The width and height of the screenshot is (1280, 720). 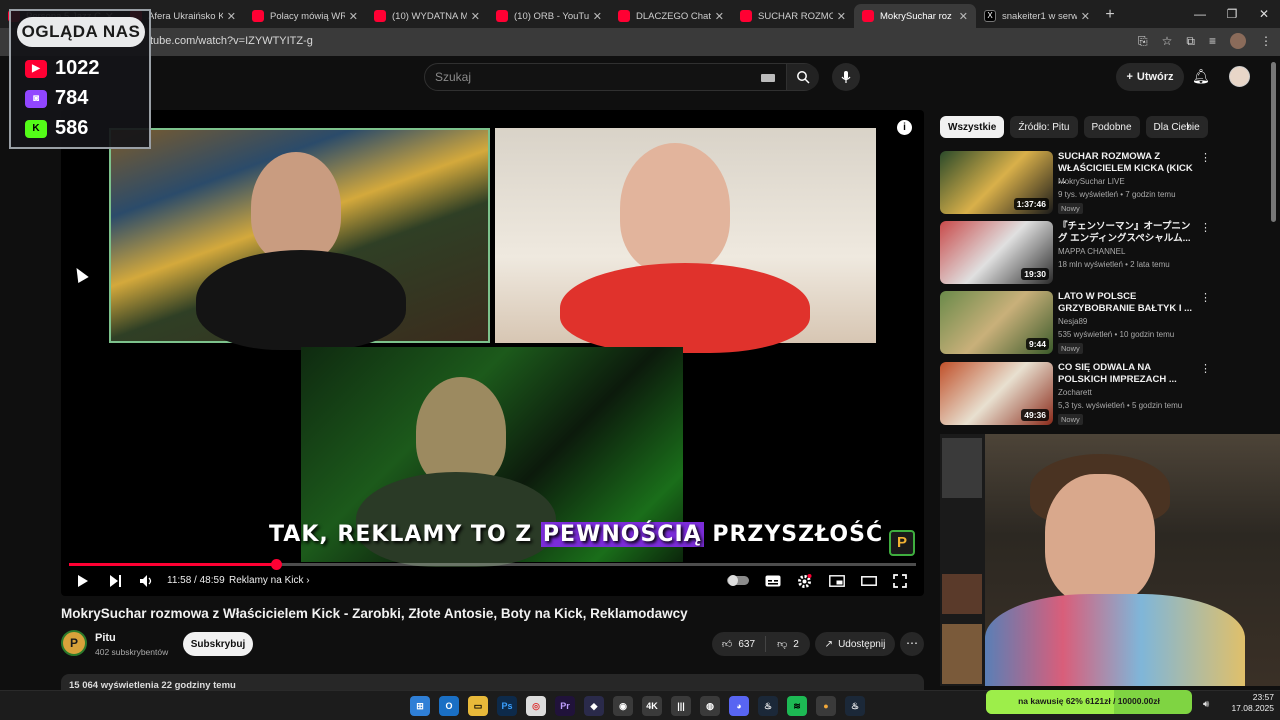 What do you see at coordinates (802, 77) in the screenshot?
I see `search-button` at bounding box center [802, 77].